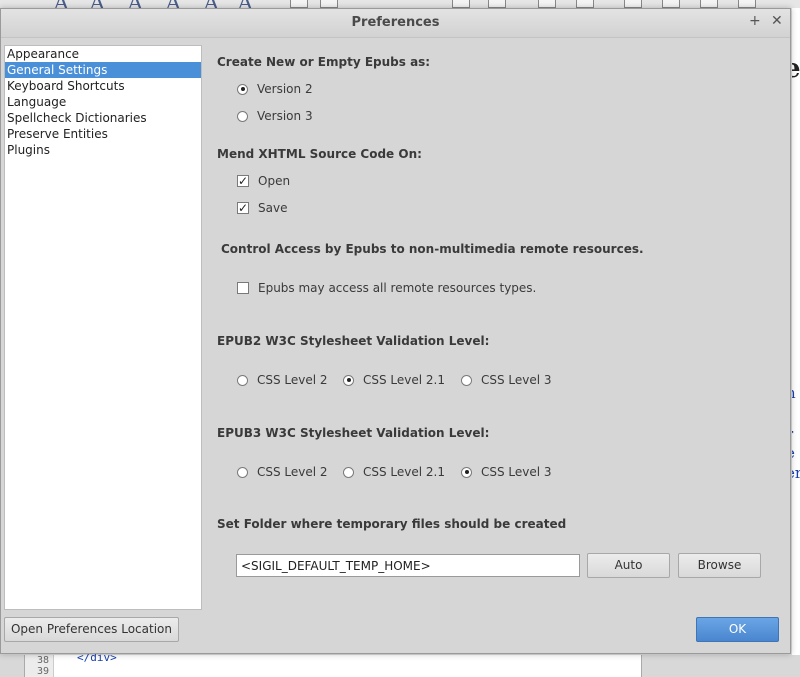  I want to click on epub2-css-level-2-1-radio: CSS Level 2.1, so click(394, 380).